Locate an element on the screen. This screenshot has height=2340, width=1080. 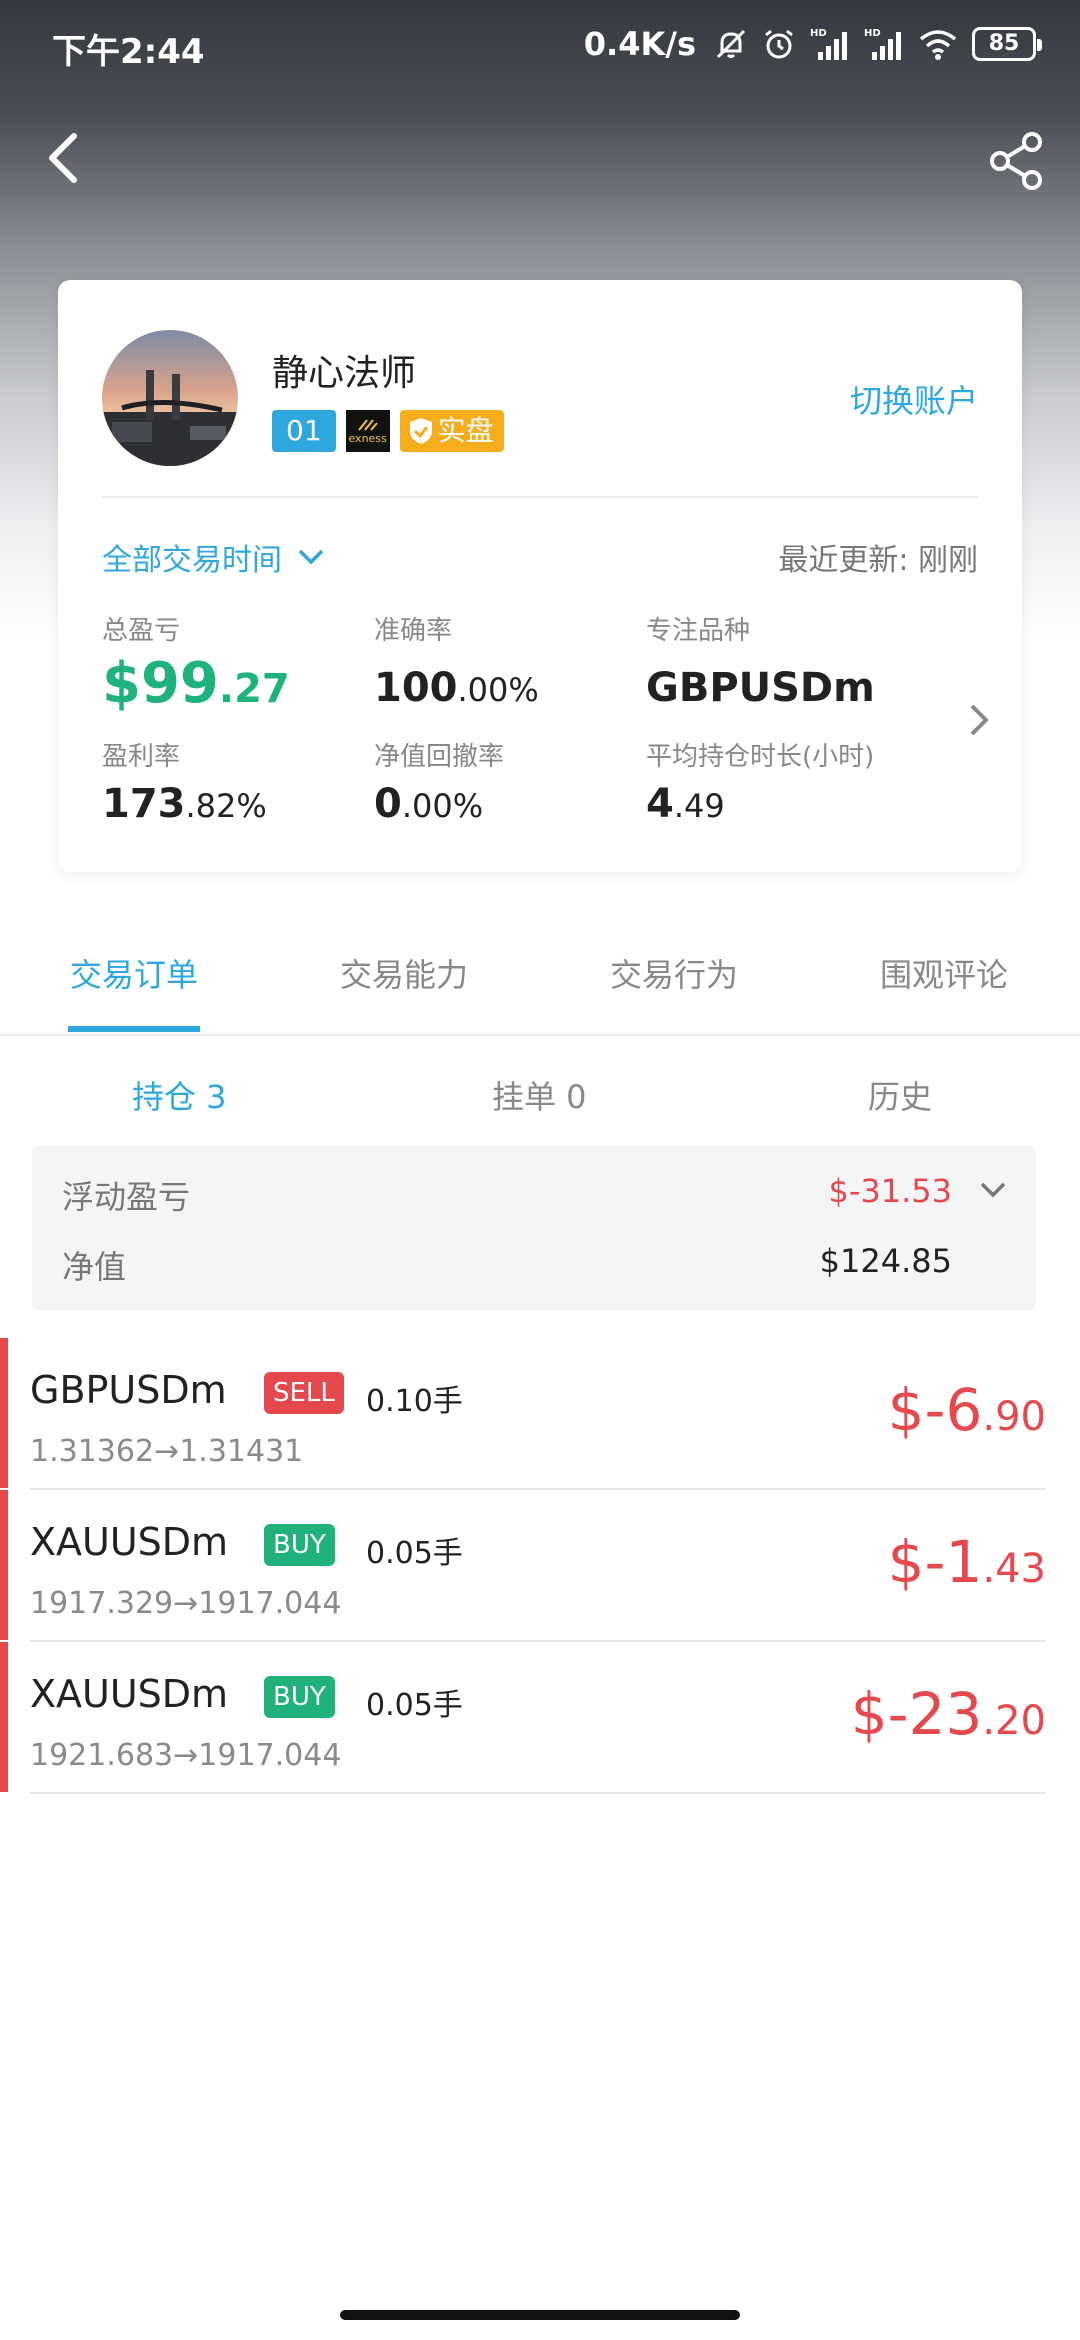
user-name: 静心法师 is located at coordinates (344, 373).